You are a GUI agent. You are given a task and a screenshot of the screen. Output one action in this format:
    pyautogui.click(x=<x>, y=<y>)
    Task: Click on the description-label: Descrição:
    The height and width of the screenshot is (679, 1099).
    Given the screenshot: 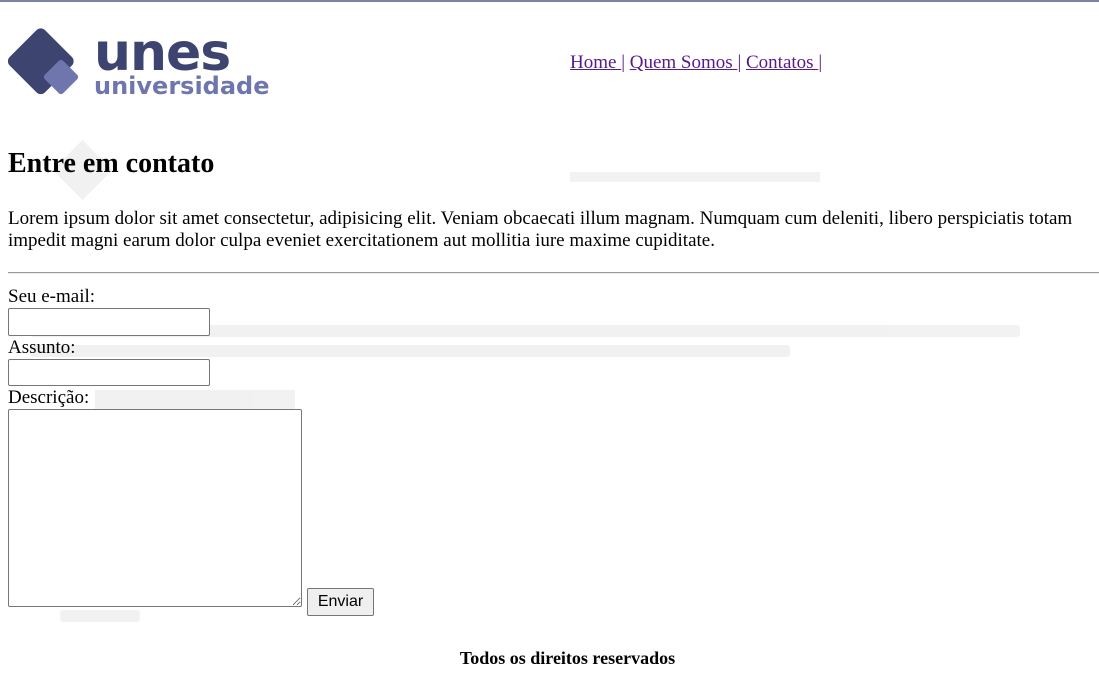 What is the action you would take?
    pyautogui.click(x=49, y=397)
    